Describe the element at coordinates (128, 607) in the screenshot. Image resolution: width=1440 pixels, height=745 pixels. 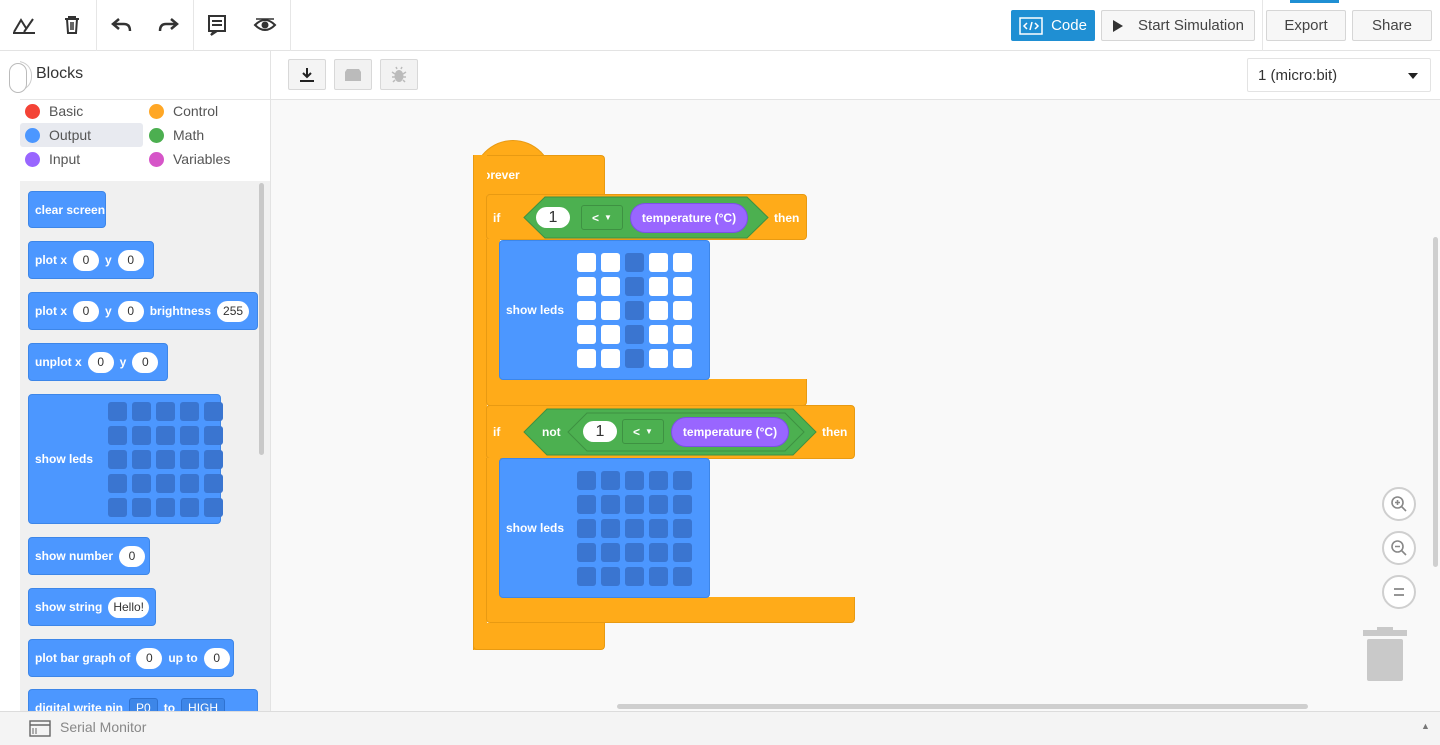
I see `string-input: Hello!` at that location.